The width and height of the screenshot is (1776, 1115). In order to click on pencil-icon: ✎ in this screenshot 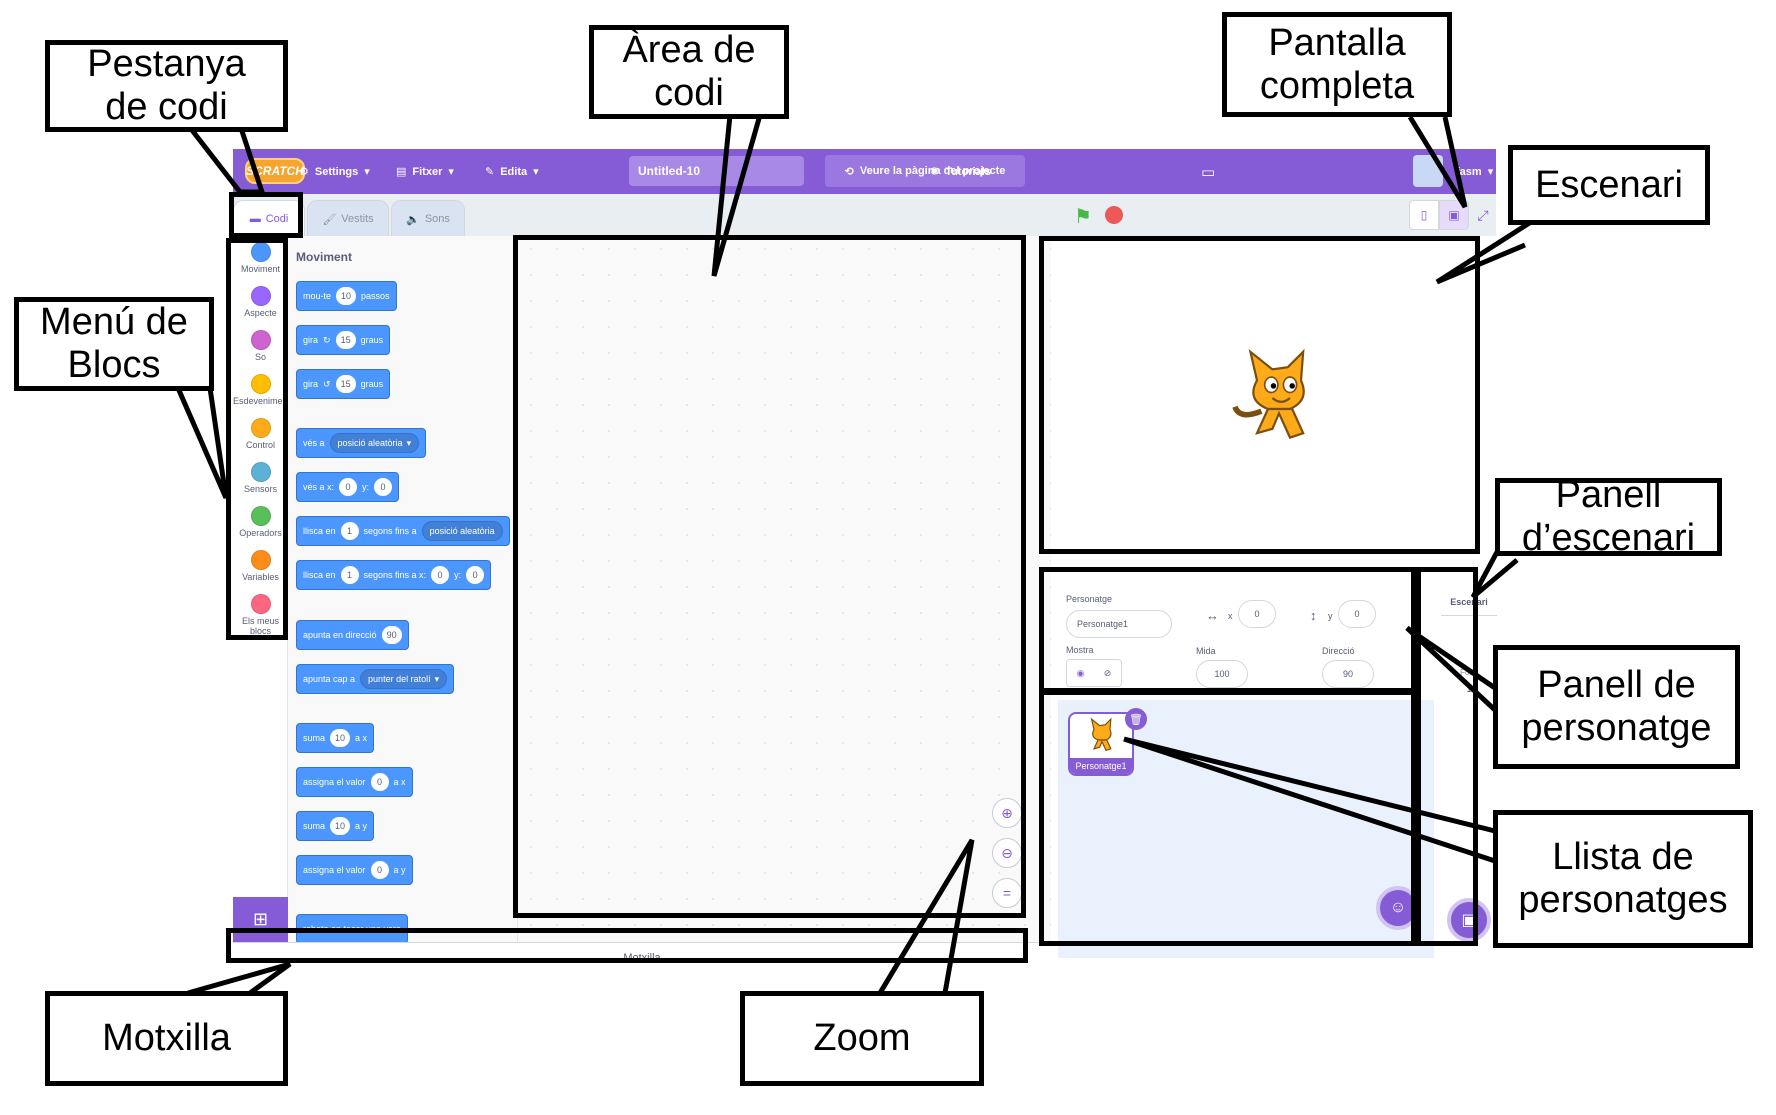, I will do `click(490, 172)`.